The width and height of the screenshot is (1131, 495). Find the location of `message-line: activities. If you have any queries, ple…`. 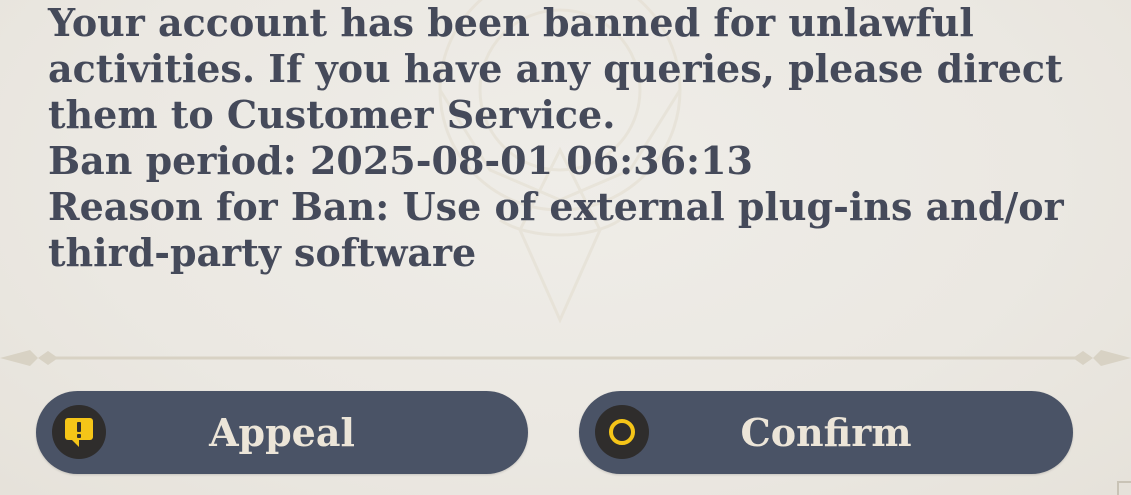

message-line: activities. If you have any queries, ple… is located at coordinates (555, 68).